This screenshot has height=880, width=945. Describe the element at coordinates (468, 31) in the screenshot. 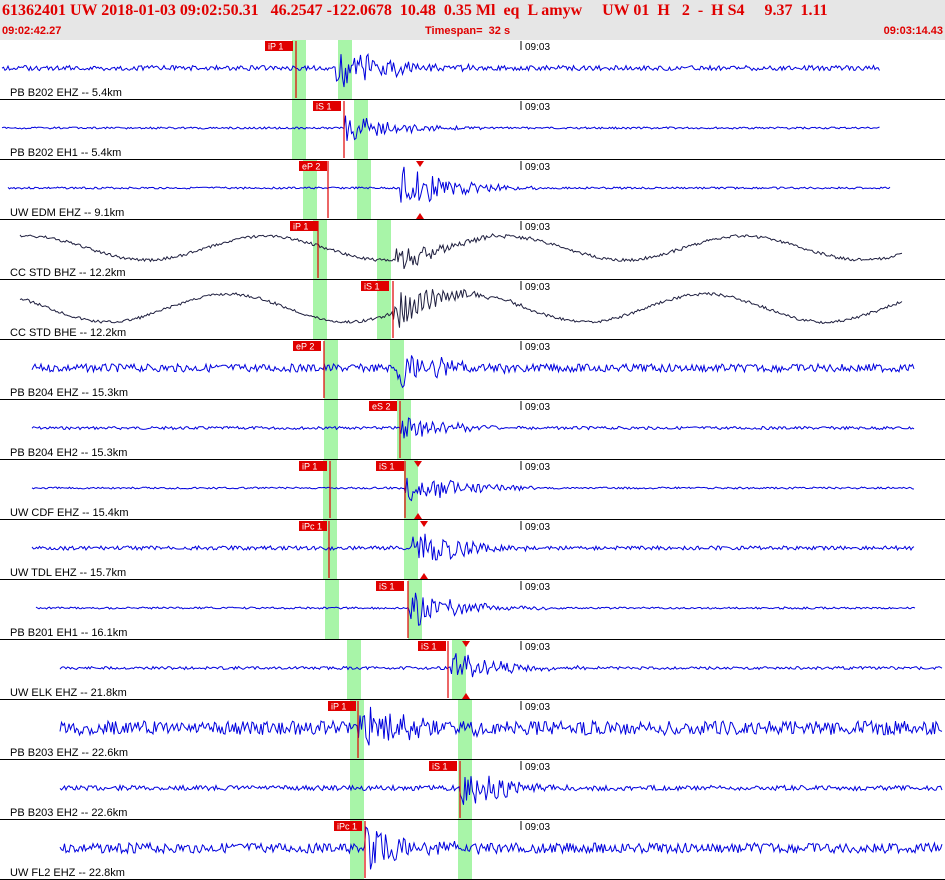

I see `timespan-label: Timespan= 32 s` at that location.